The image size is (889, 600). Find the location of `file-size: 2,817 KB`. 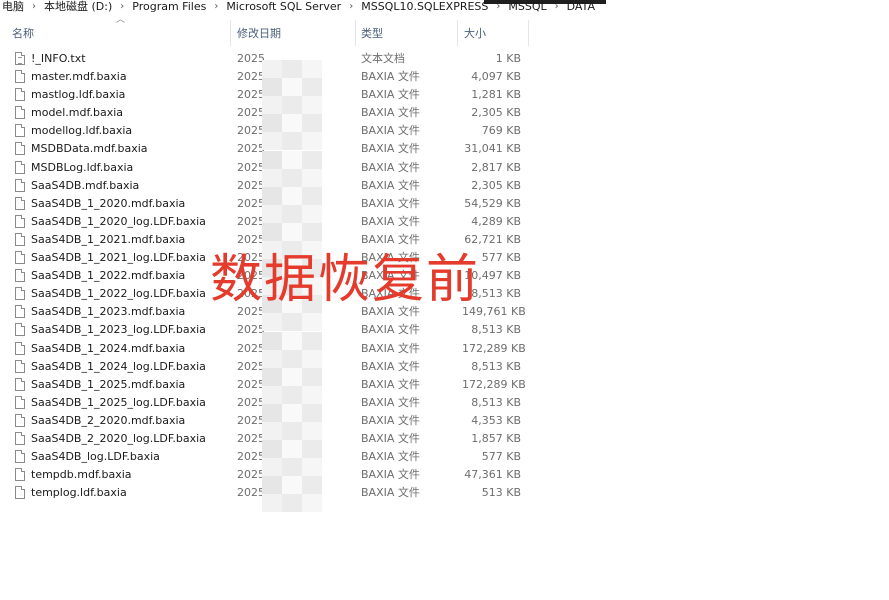

file-size: 2,817 KB is located at coordinates (496, 167).